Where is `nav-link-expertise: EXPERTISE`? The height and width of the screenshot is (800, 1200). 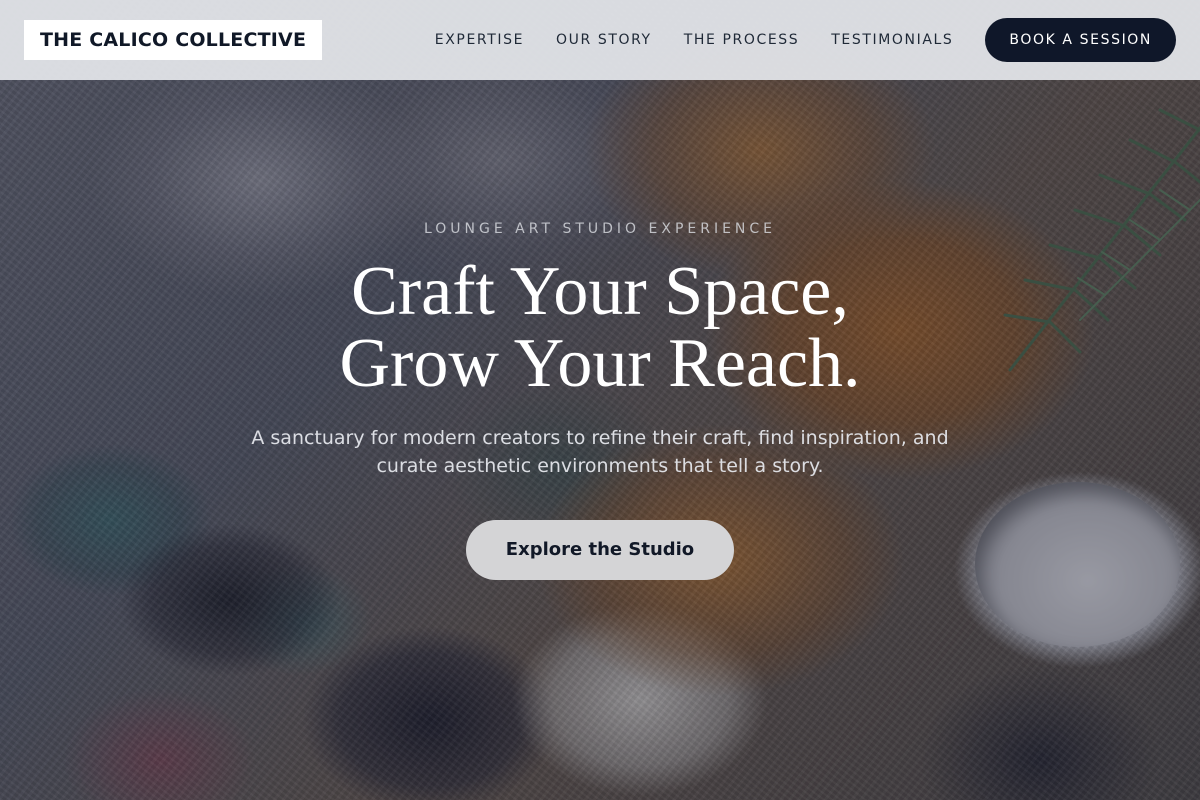
nav-link-expertise: EXPERTISE is located at coordinates (479, 40).